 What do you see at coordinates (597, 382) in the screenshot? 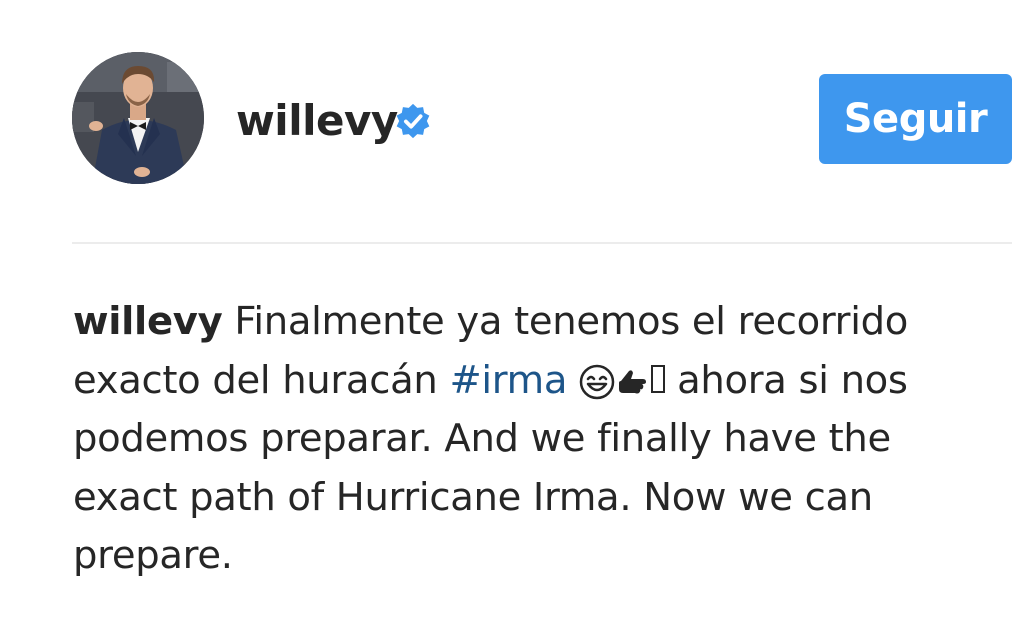
I see `smiling-face-icon` at bounding box center [597, 382].